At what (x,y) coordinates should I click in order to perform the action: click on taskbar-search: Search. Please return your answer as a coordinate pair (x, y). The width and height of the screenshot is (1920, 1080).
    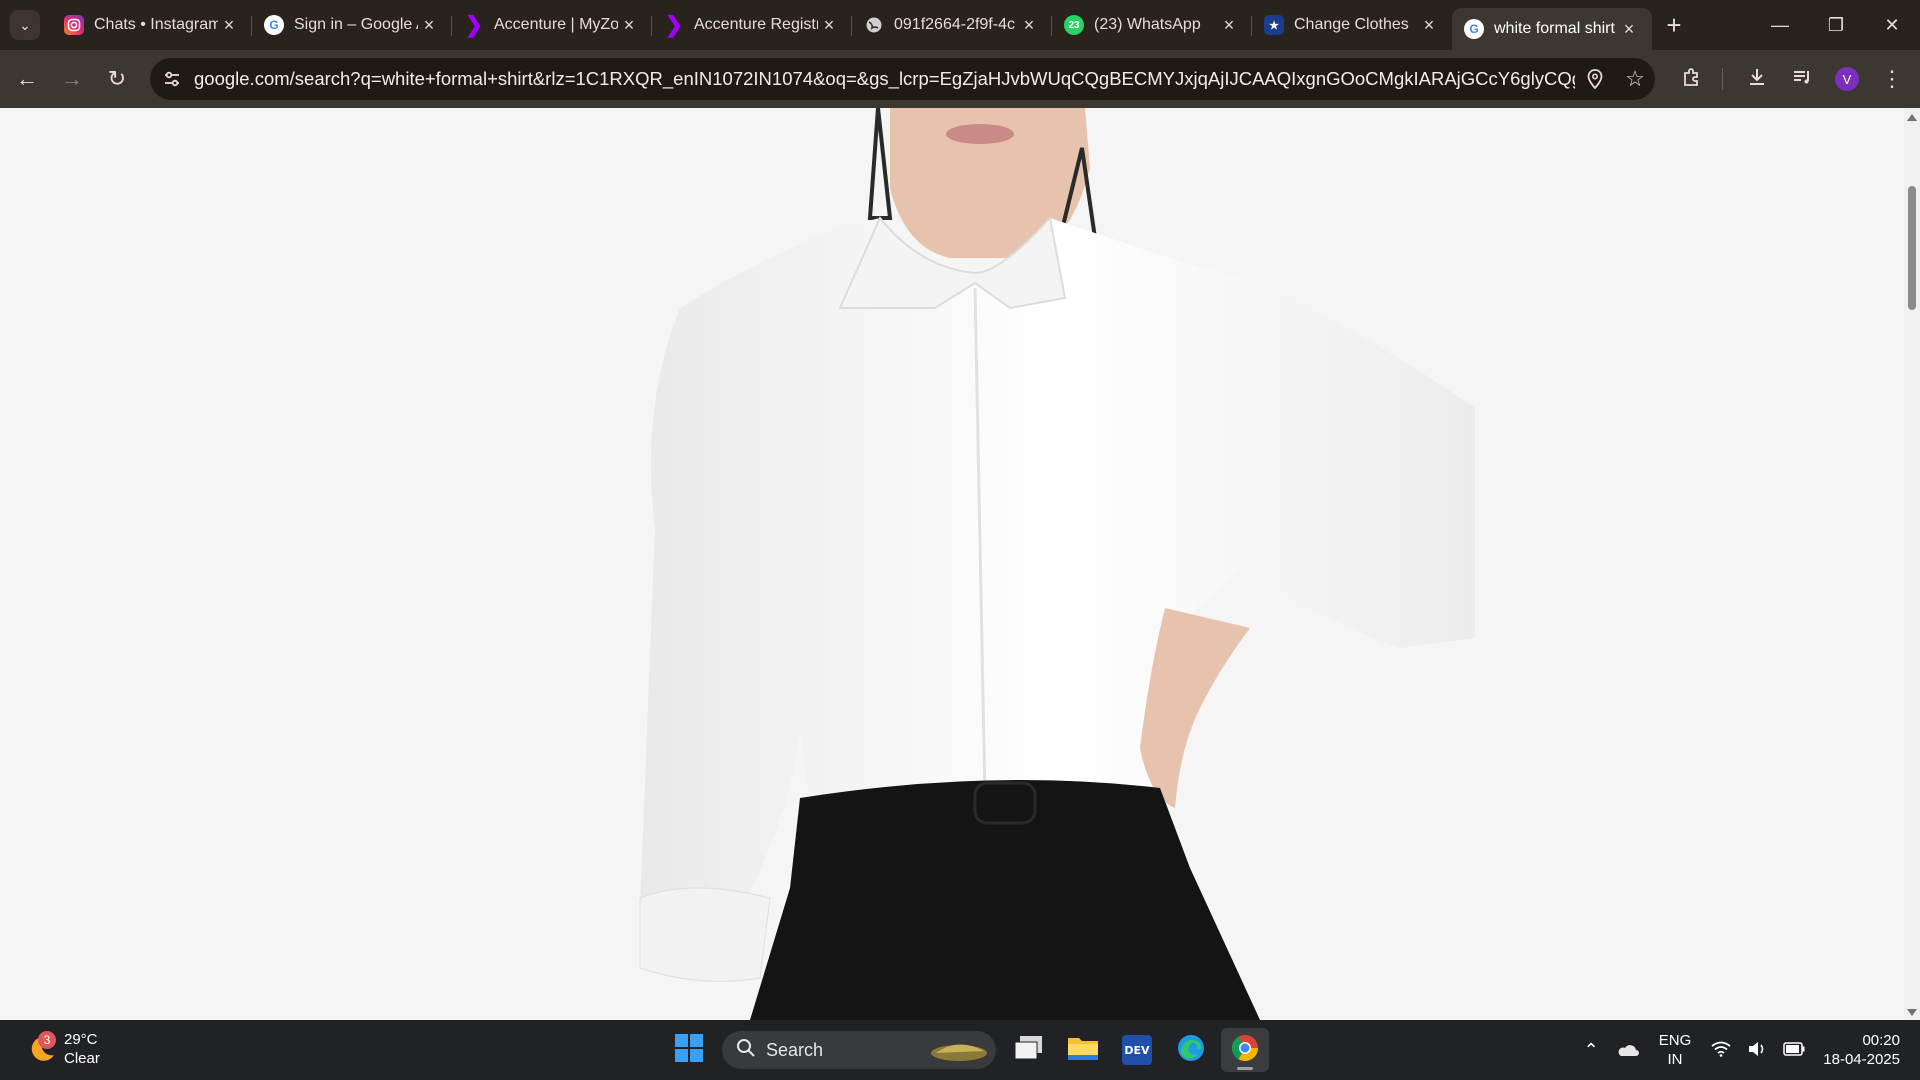
    Looking at the image, I should click on (859, 1050).